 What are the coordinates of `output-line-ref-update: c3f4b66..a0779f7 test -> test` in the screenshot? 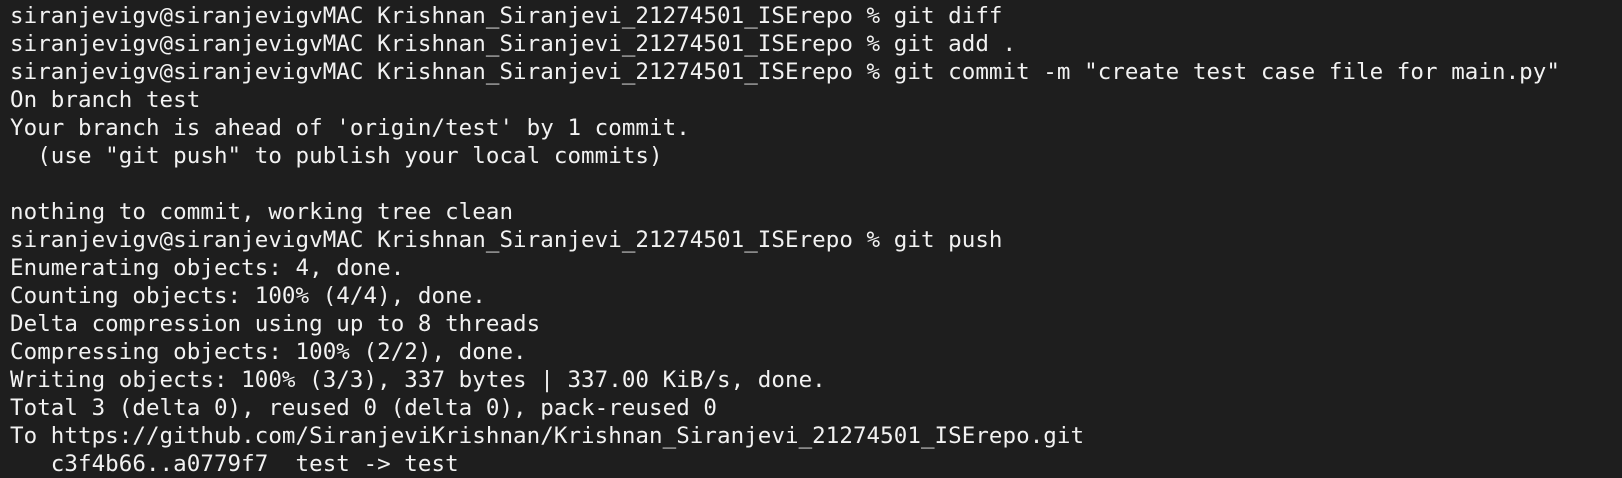 It's located at (234, 464).